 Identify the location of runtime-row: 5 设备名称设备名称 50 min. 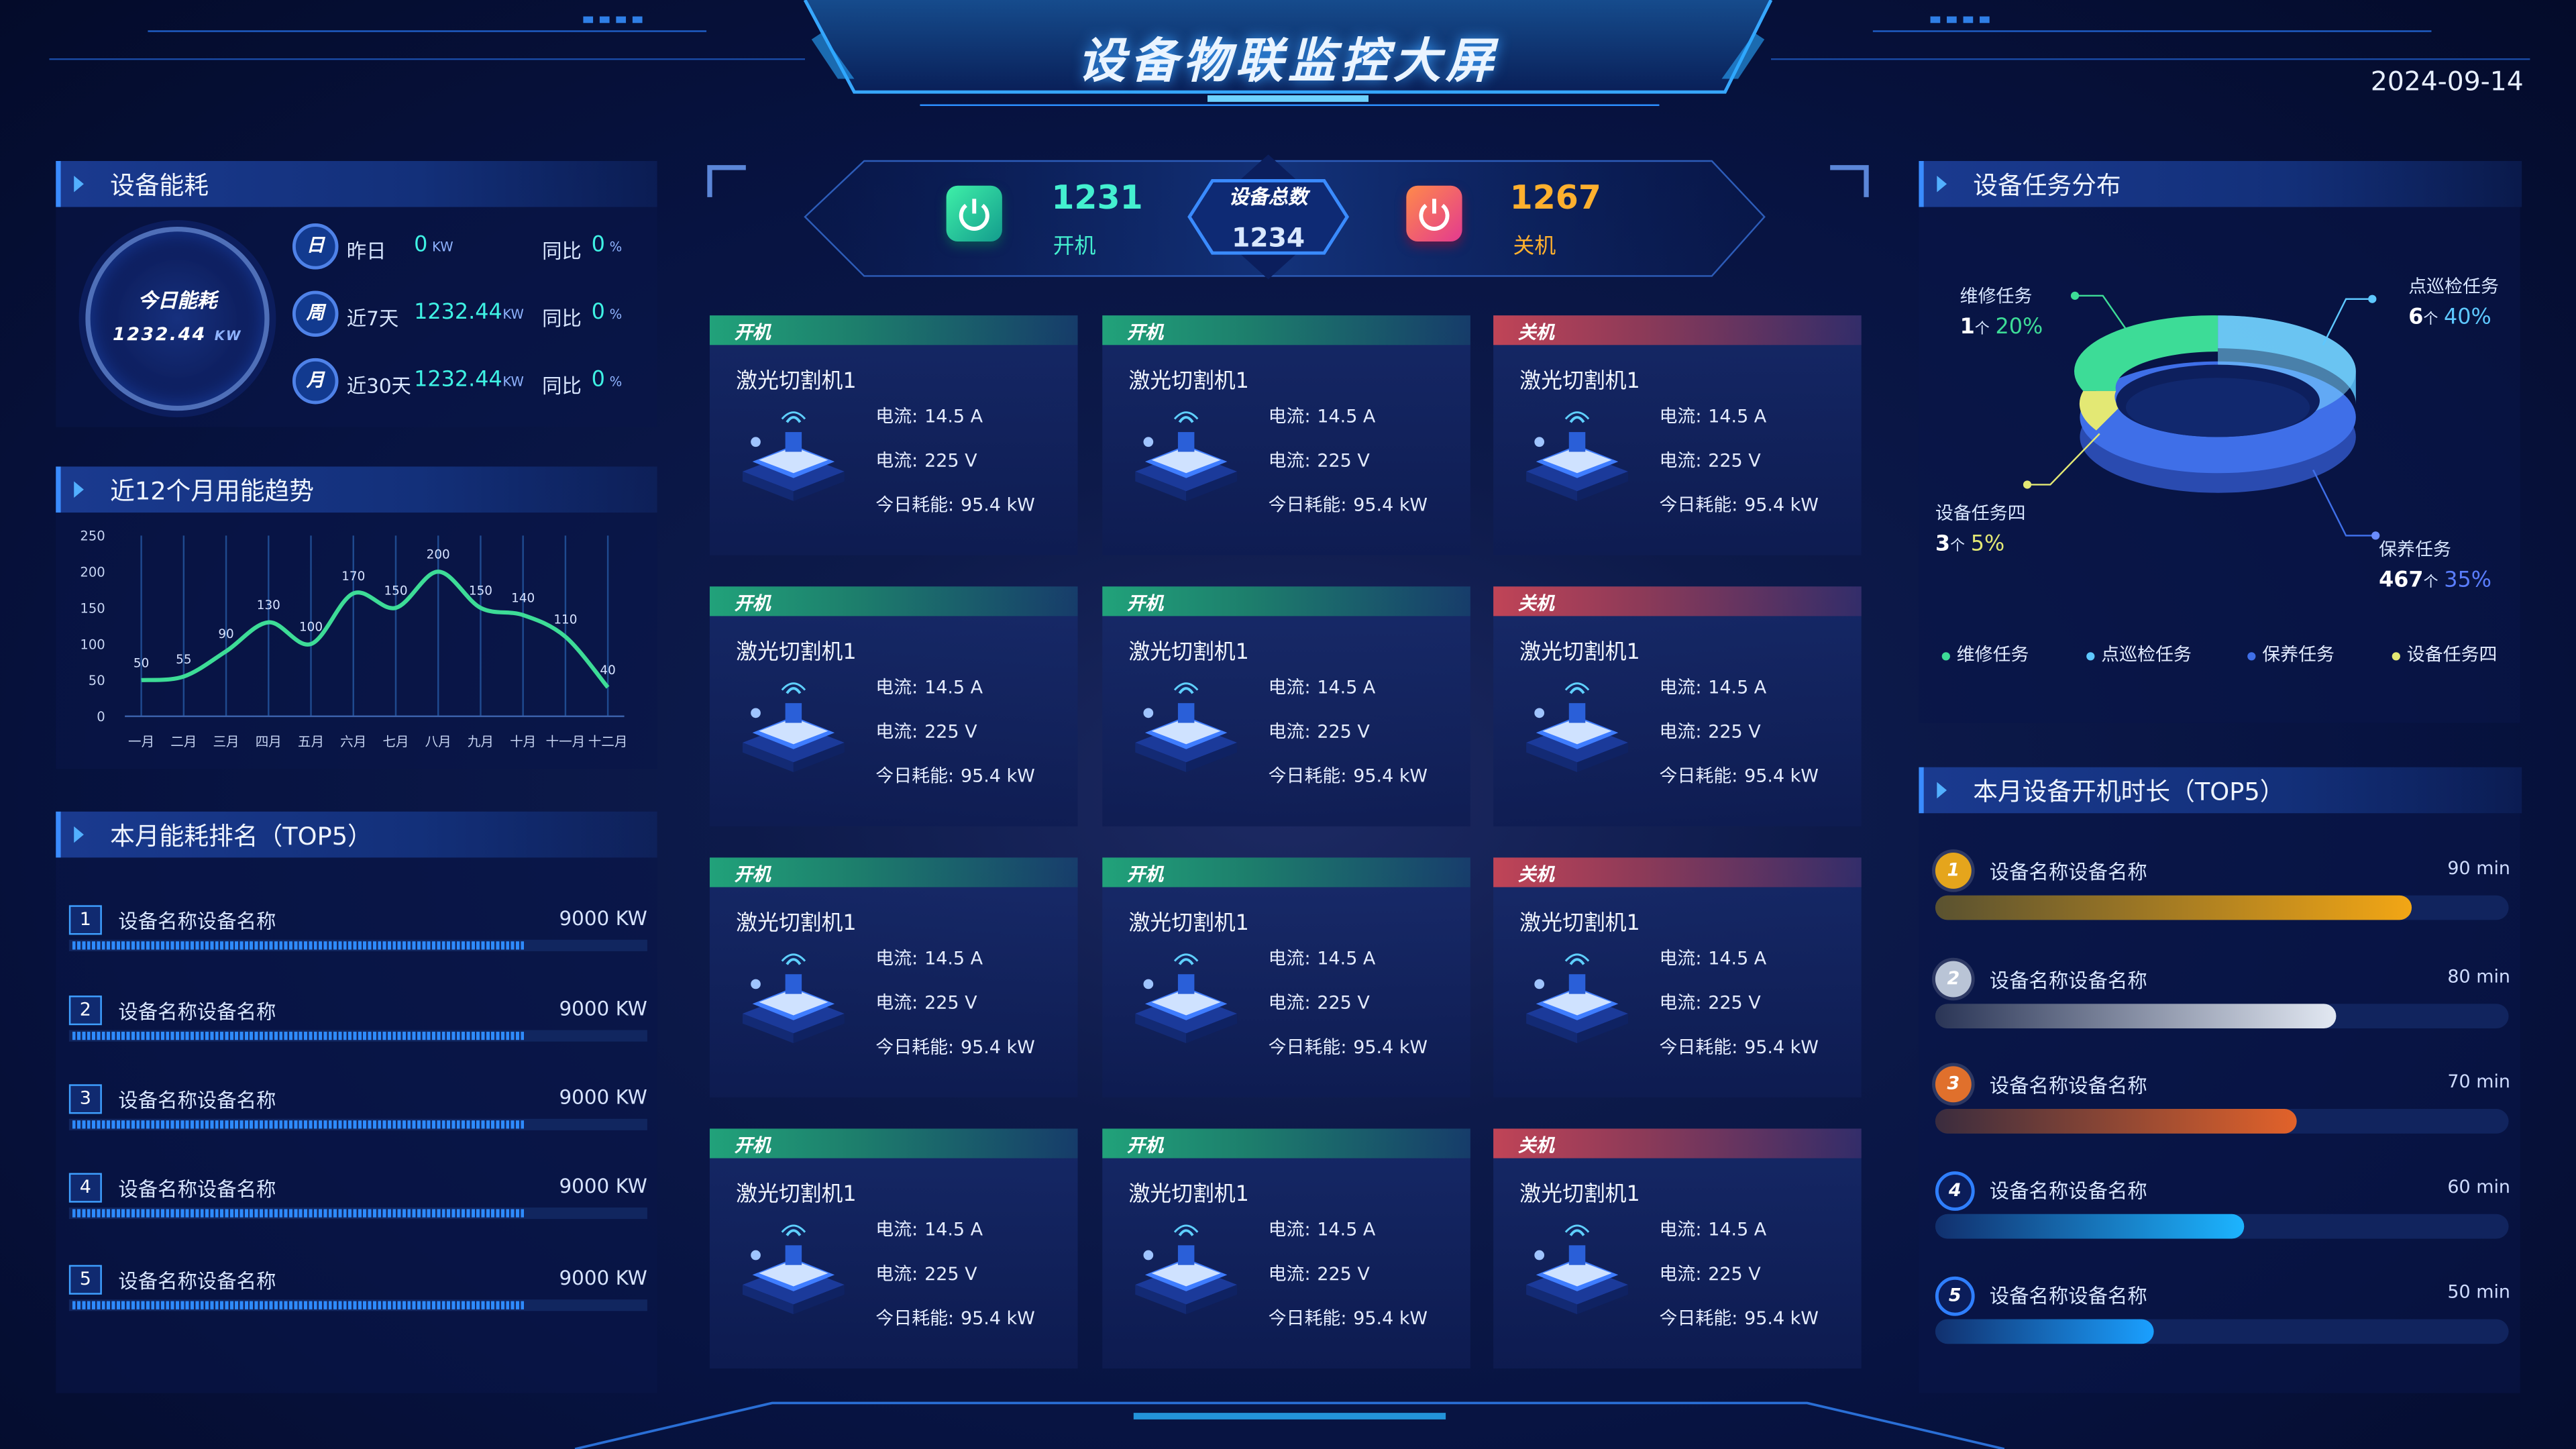
(2222, 1312).